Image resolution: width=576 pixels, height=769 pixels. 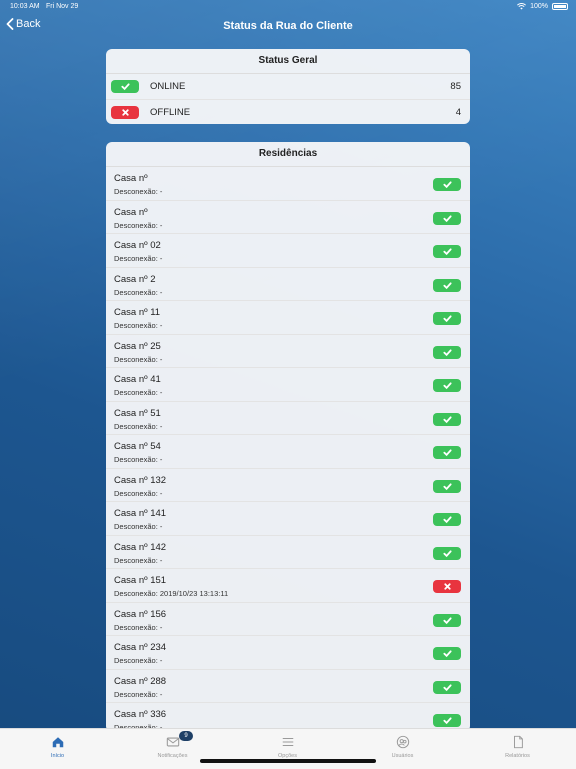 I want to click on status-geral-card: Status Geral ONLINE 85 OFFLINE 4, so click(x=288, y=86).